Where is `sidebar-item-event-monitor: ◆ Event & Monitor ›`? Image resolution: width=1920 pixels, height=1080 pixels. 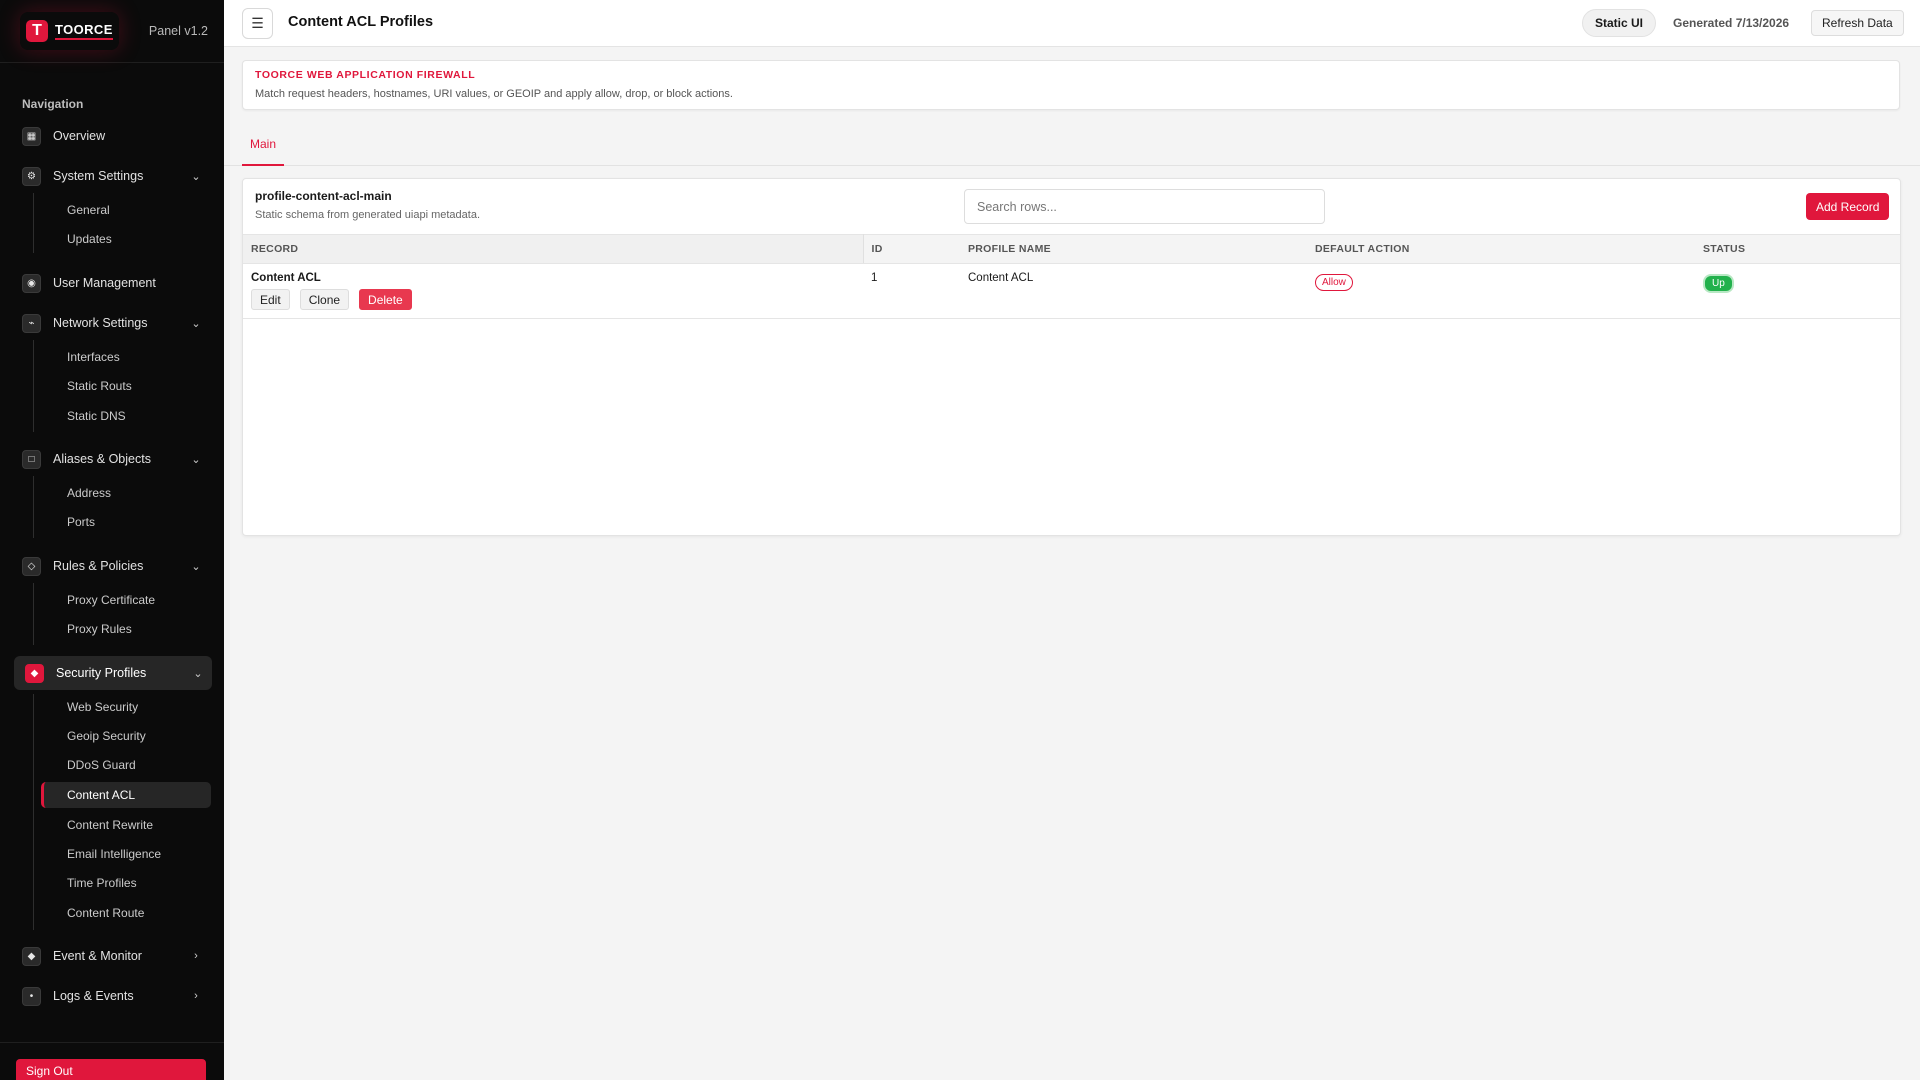
sidebar-item-event-monitor: ◆ Event & Monitor › is located at coordinates (112, 956).